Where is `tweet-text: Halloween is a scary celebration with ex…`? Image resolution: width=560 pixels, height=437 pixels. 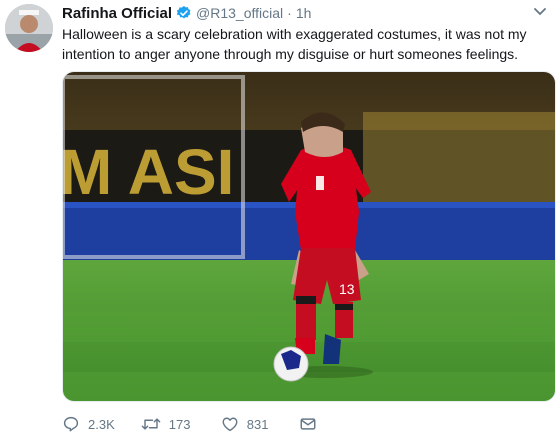
tweet-text: Halloween is a scary celebration with ex… is located at coordinates (294, 44).